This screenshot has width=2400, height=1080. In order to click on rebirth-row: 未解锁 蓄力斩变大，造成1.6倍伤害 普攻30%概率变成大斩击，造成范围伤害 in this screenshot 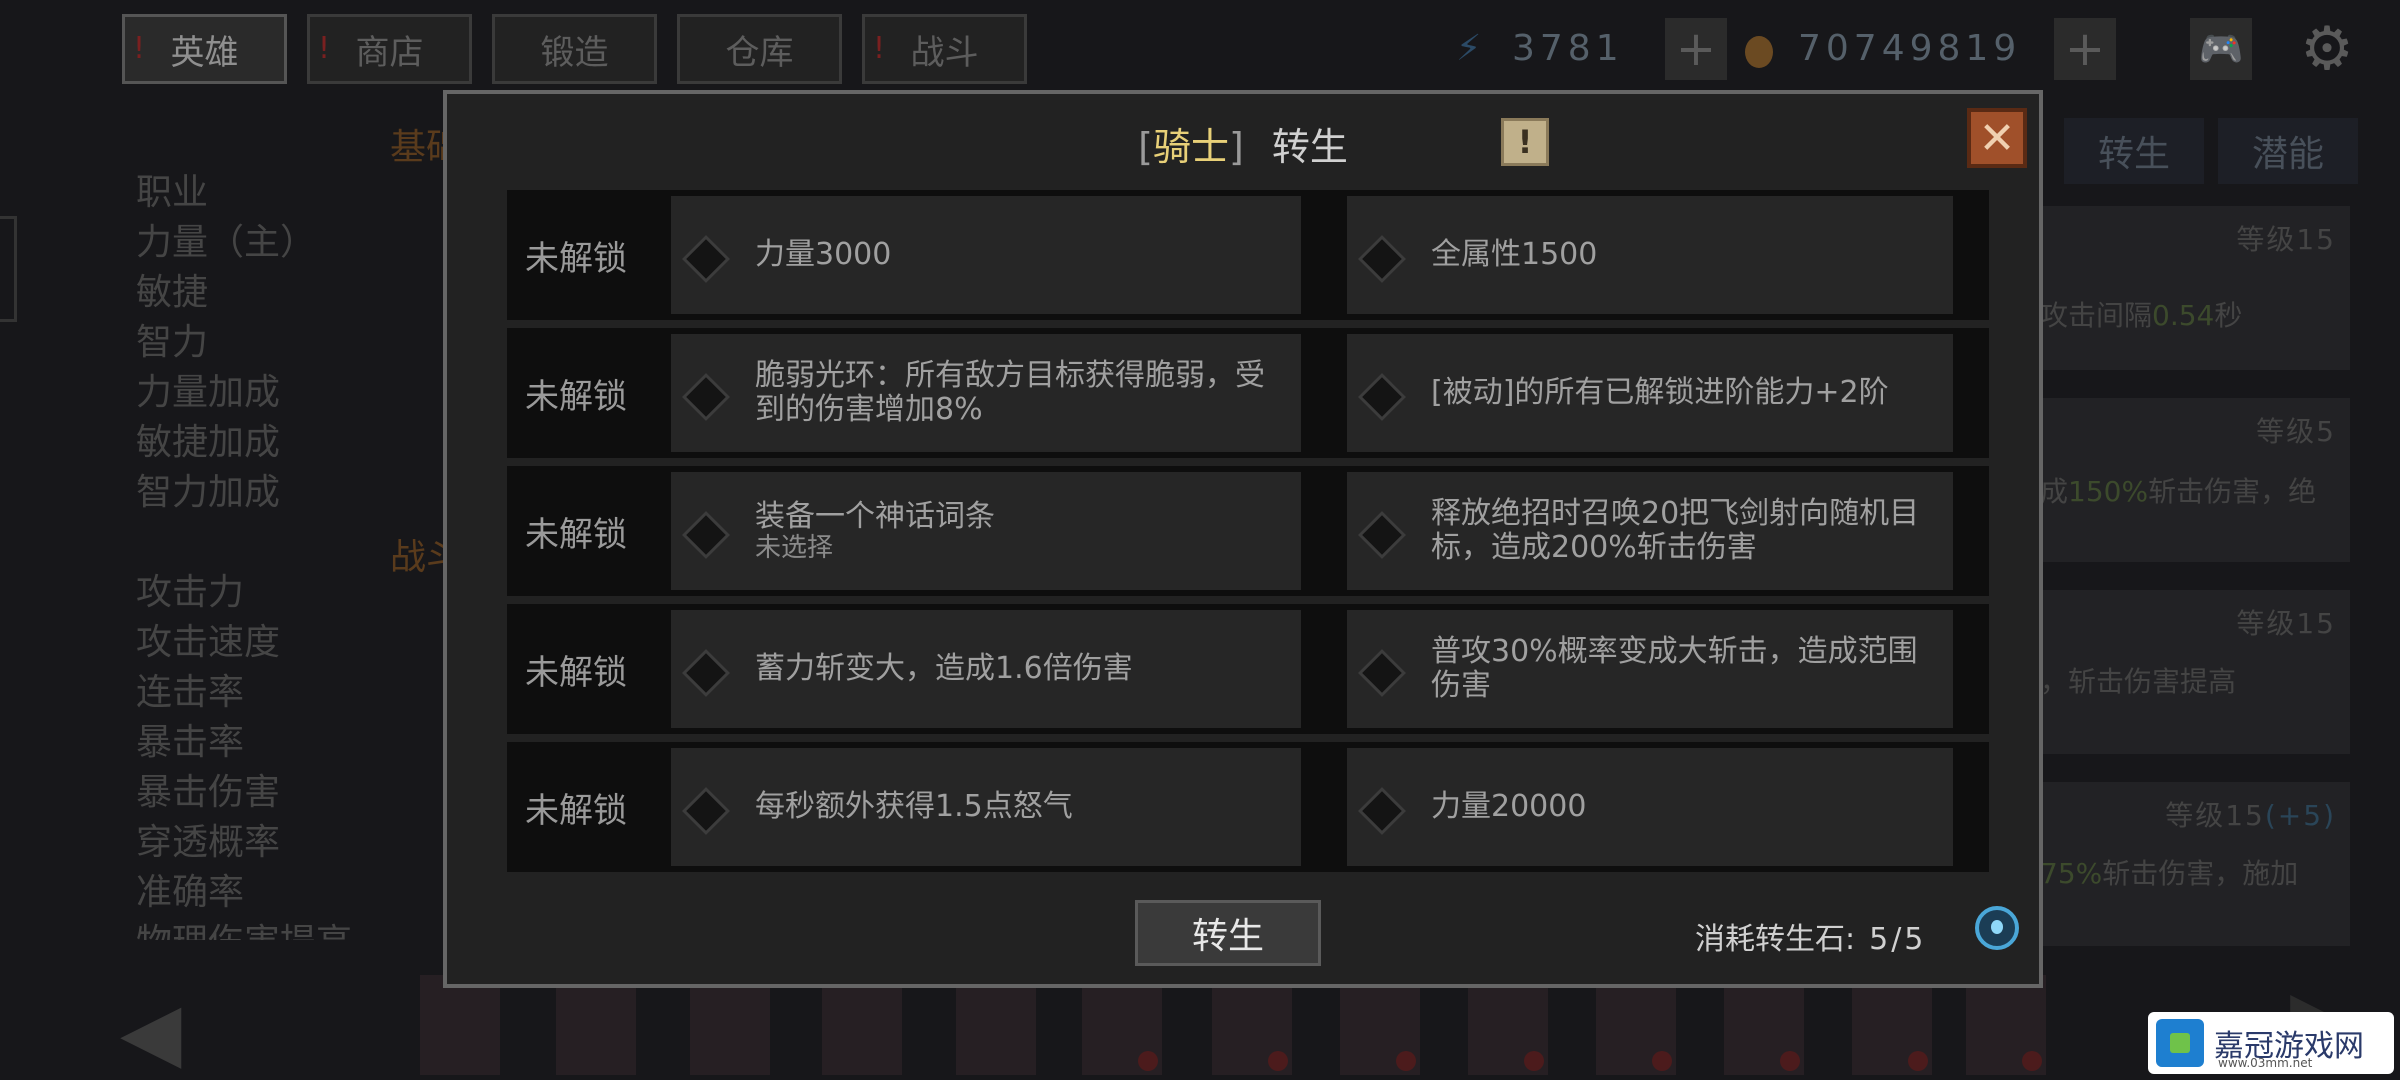, I will do `click(1248, 669)`.